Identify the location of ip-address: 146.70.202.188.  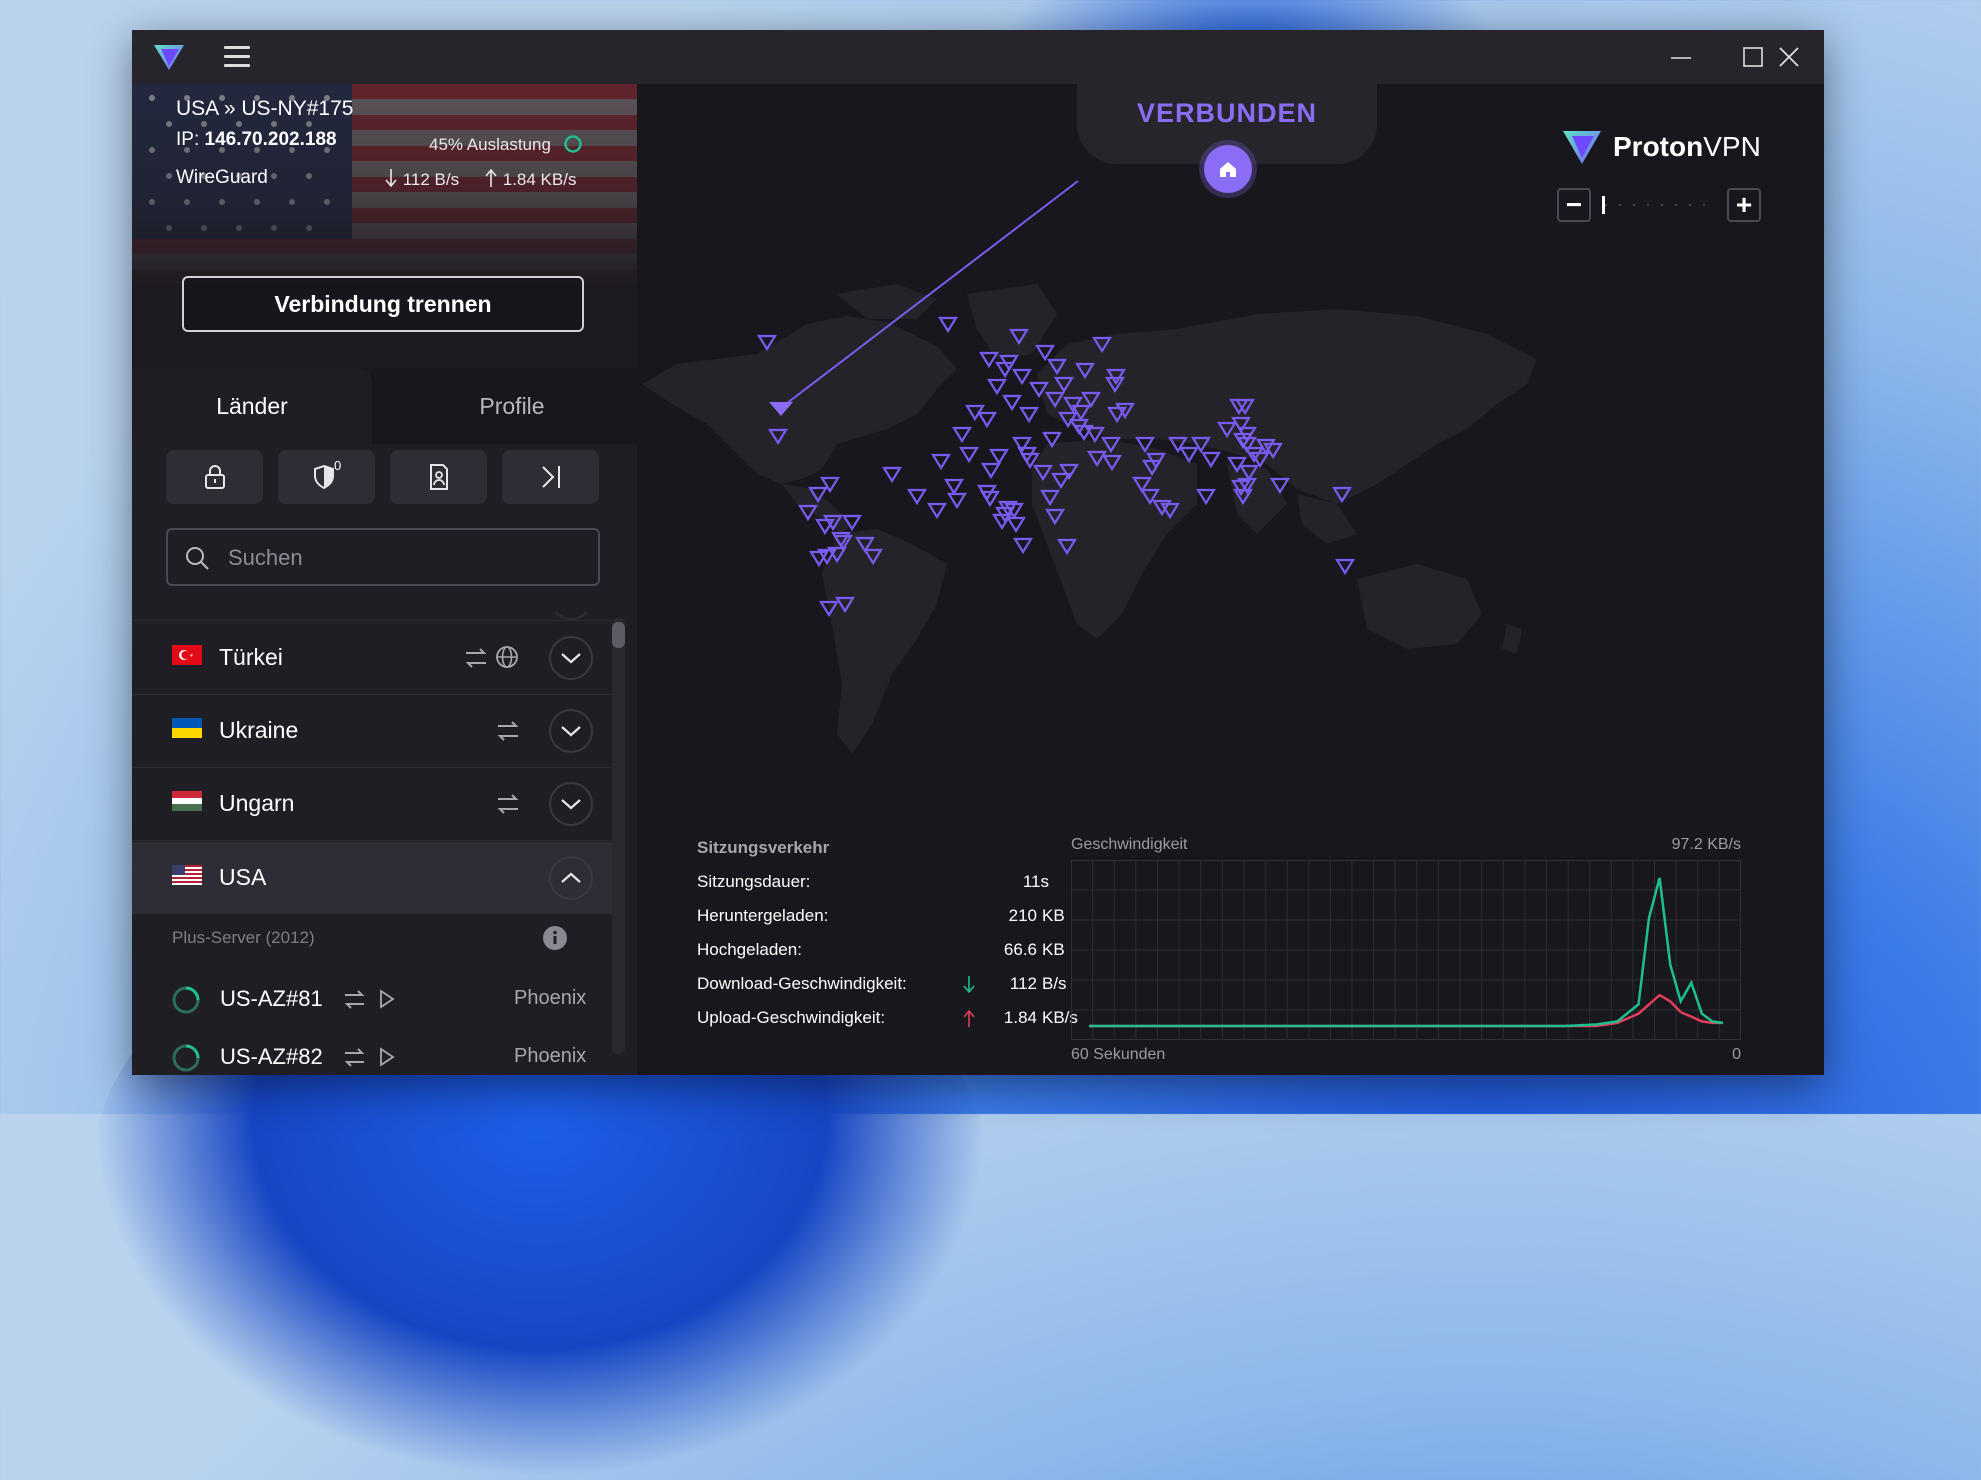
(270, 139).